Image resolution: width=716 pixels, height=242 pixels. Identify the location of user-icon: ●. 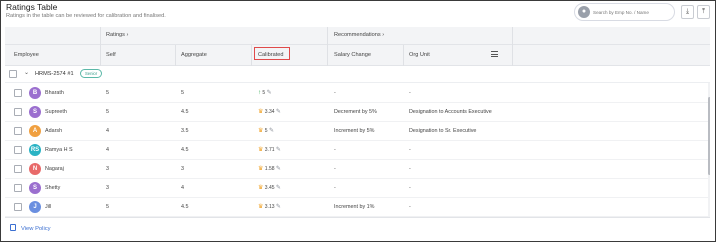
(584, 12).